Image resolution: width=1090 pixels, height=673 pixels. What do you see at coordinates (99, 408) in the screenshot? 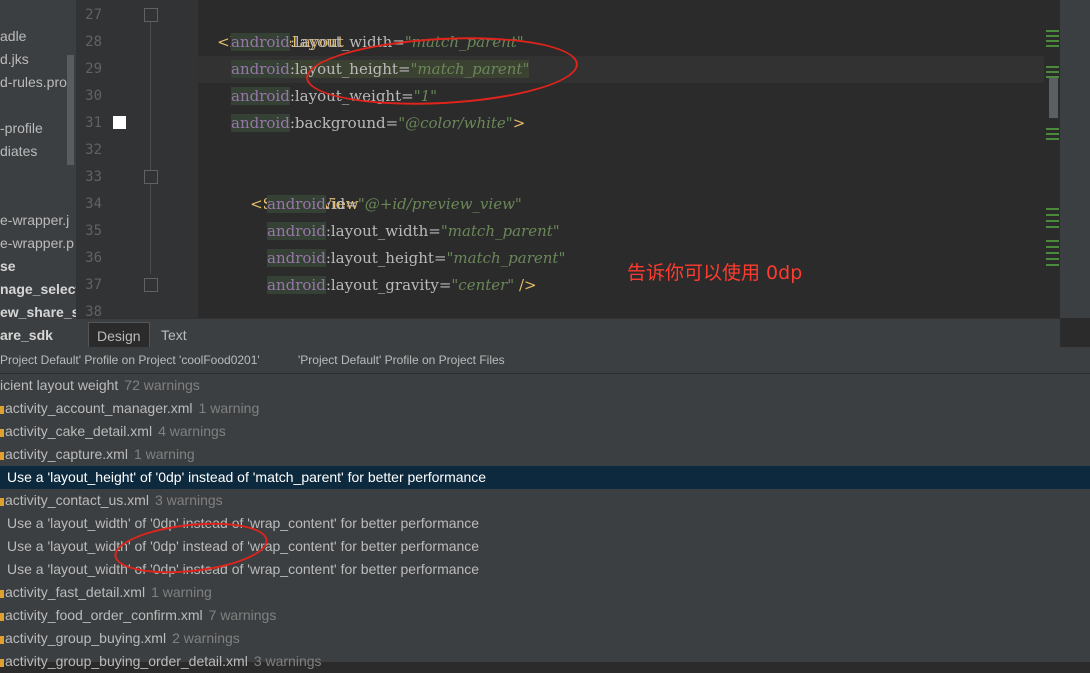
I see `row-label: activity_account_manager.xml` at bounding box center [99, 408].